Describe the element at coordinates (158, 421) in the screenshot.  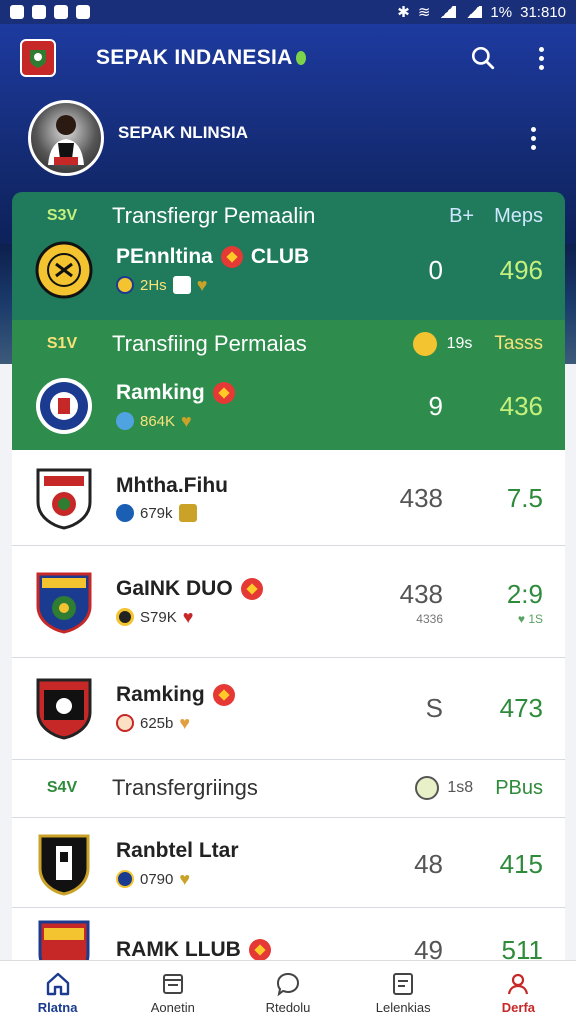
I see `club-followers: 864K` at that location.